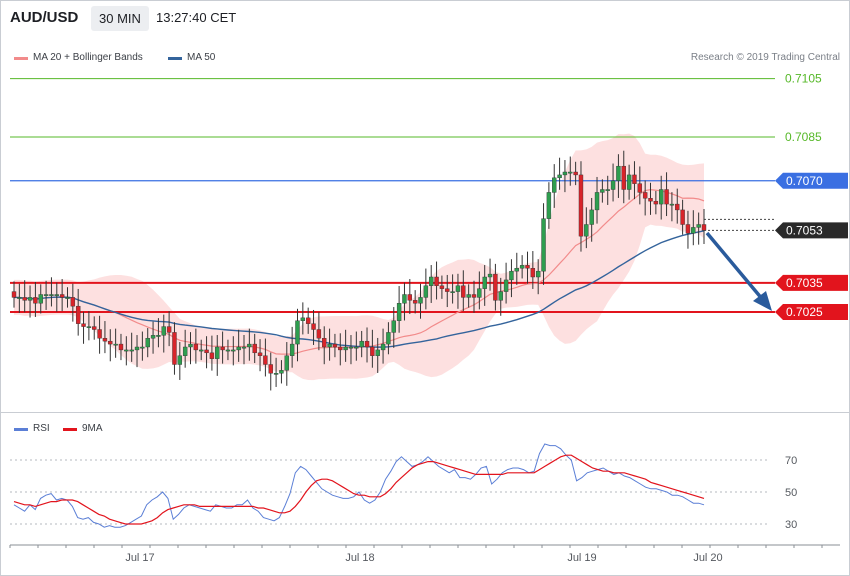 Image resolution: width=850 pixels, height=576 pixels. I want to click on rsi-tick-label: 30, so click(791, 525).